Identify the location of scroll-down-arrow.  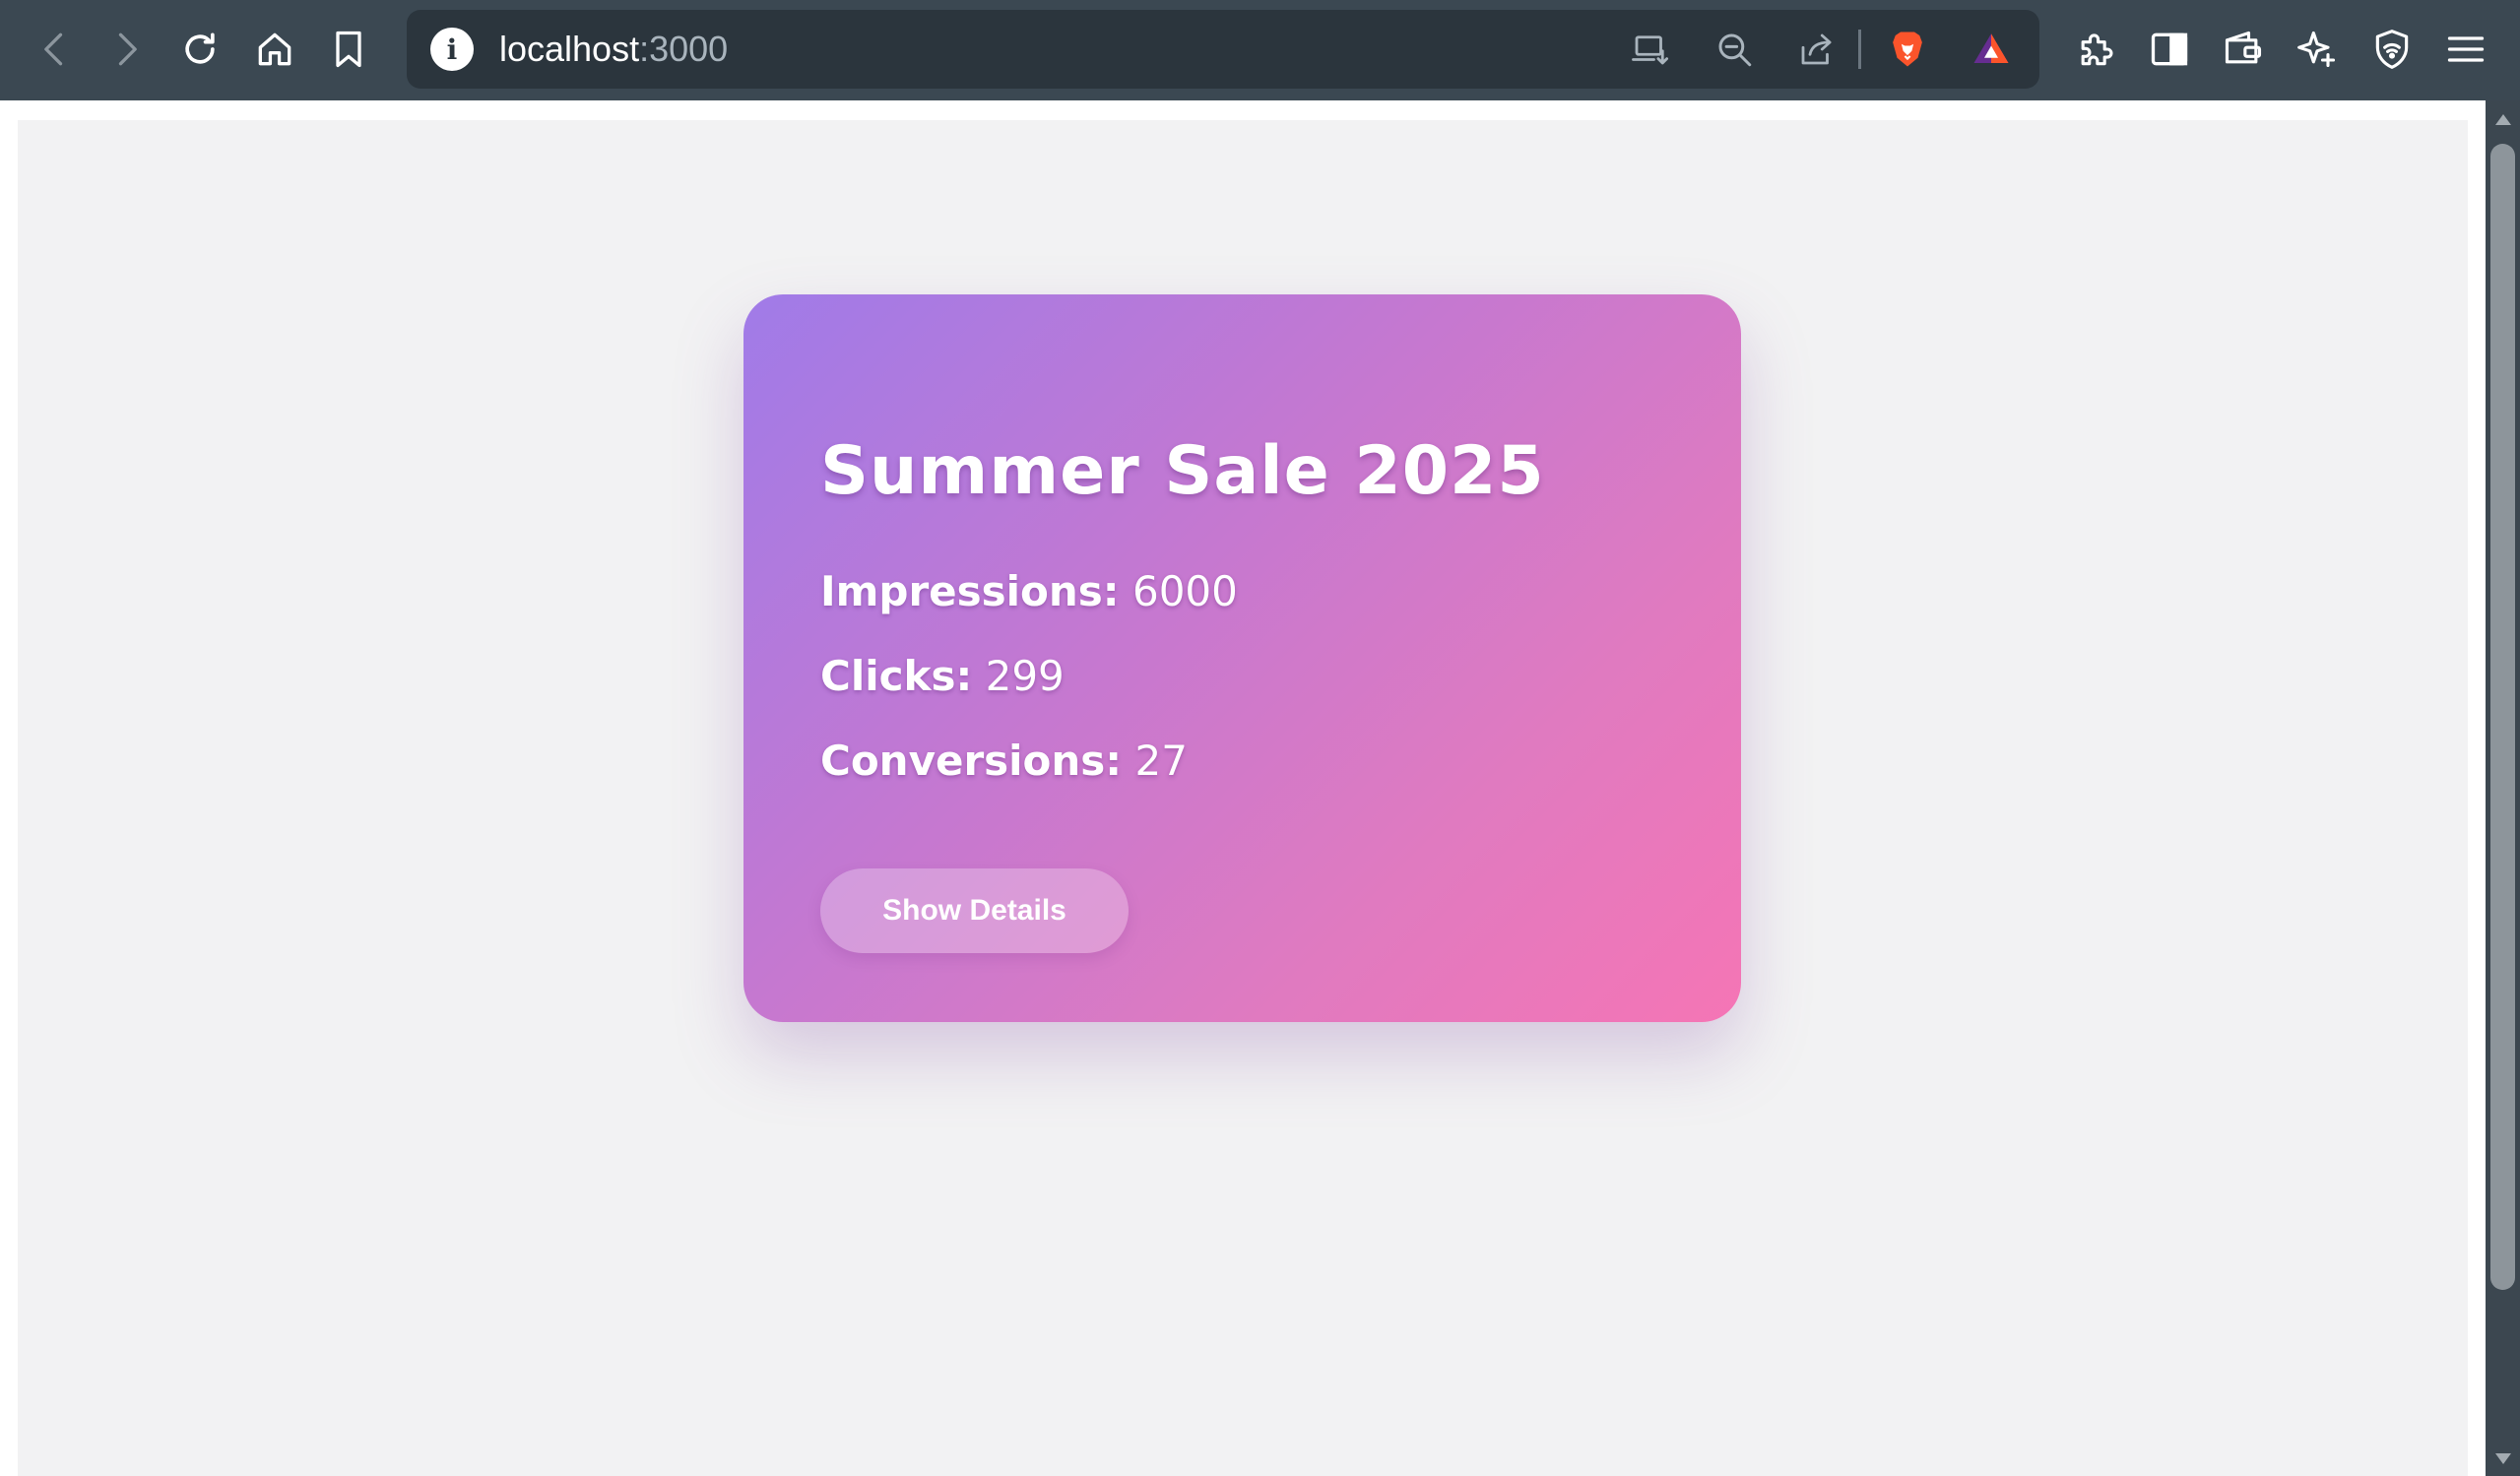
(2502, 1459).